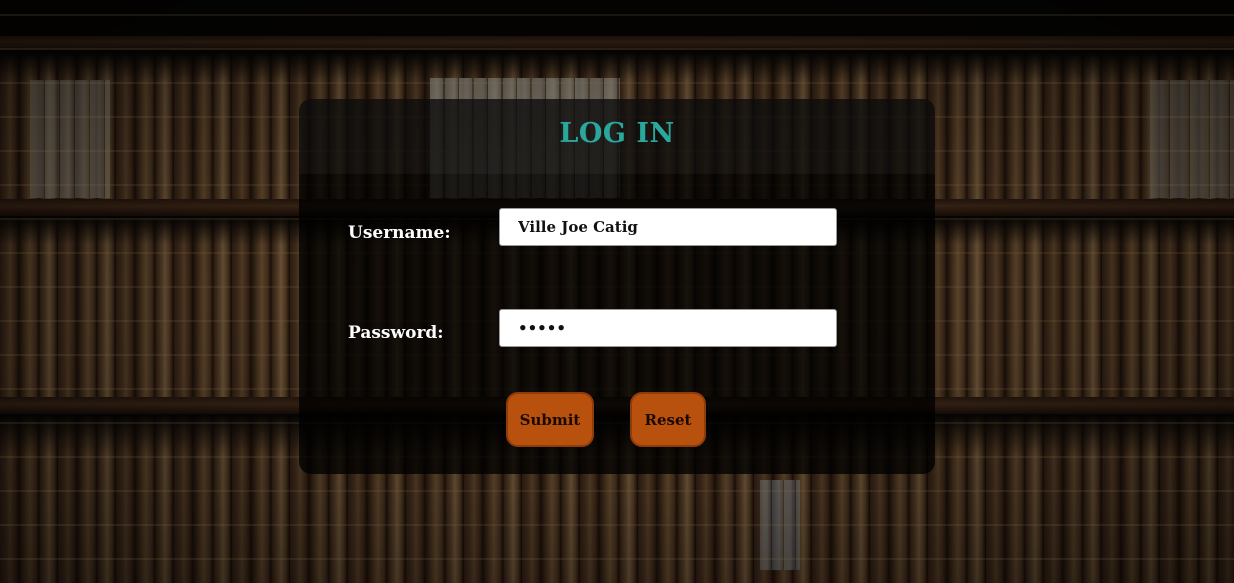 The width and height of the screenshot is (1234, 583). Describe the element at coordinates (668, 328) in the screenshot. I see `password-input` at that location.